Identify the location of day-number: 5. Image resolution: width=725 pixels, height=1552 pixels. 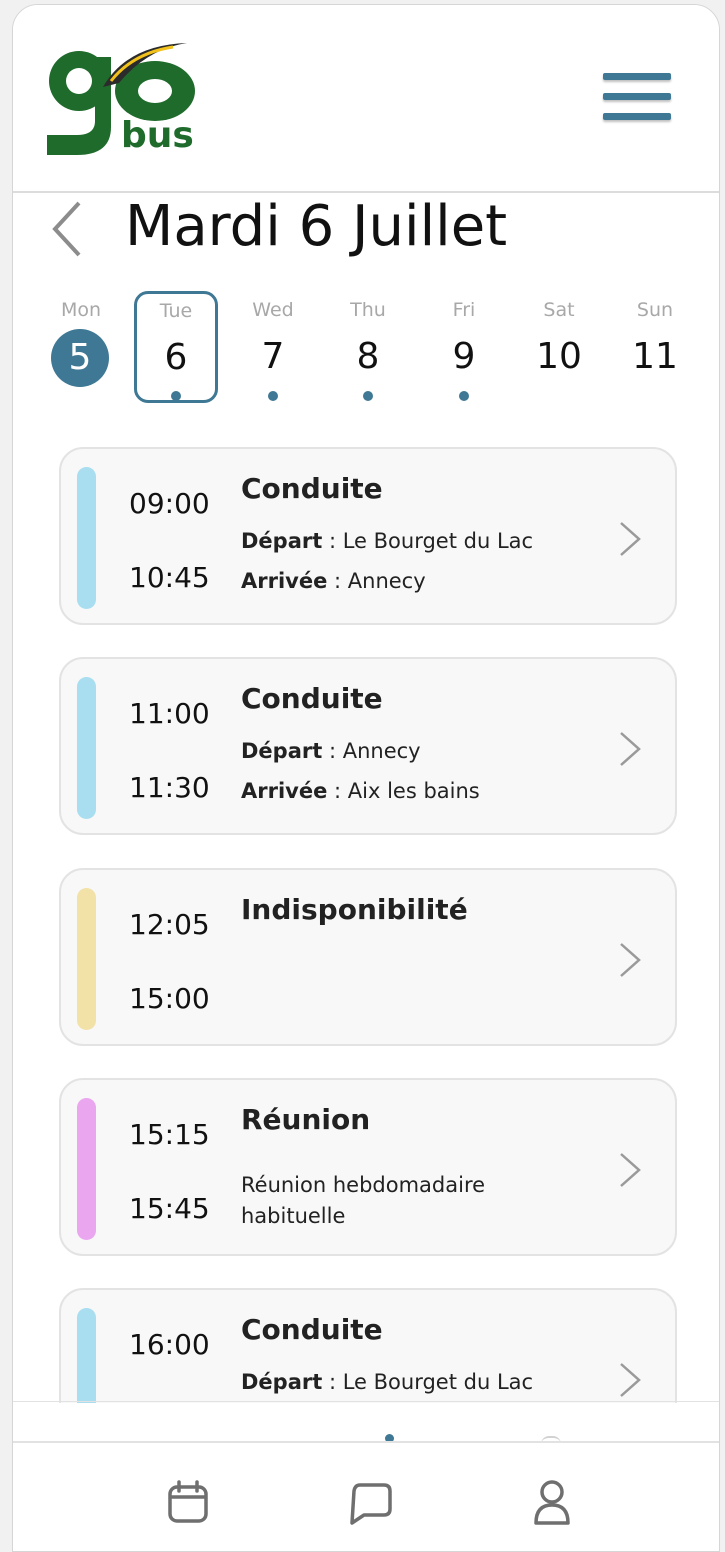
(80, 358).